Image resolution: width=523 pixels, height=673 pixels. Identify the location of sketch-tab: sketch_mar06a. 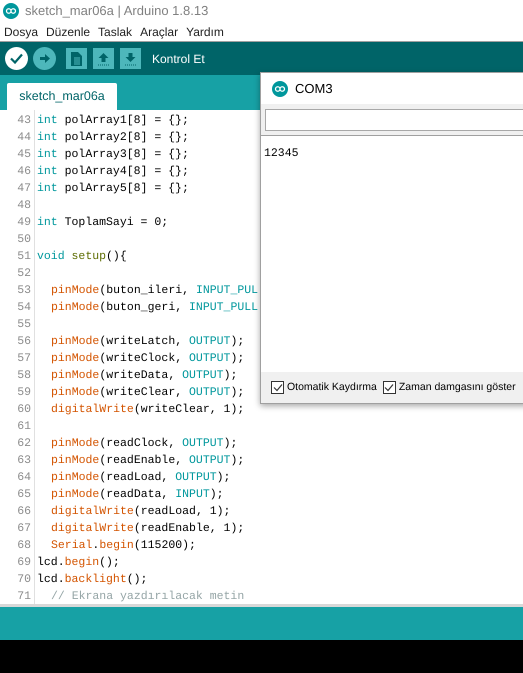
(62, 96).